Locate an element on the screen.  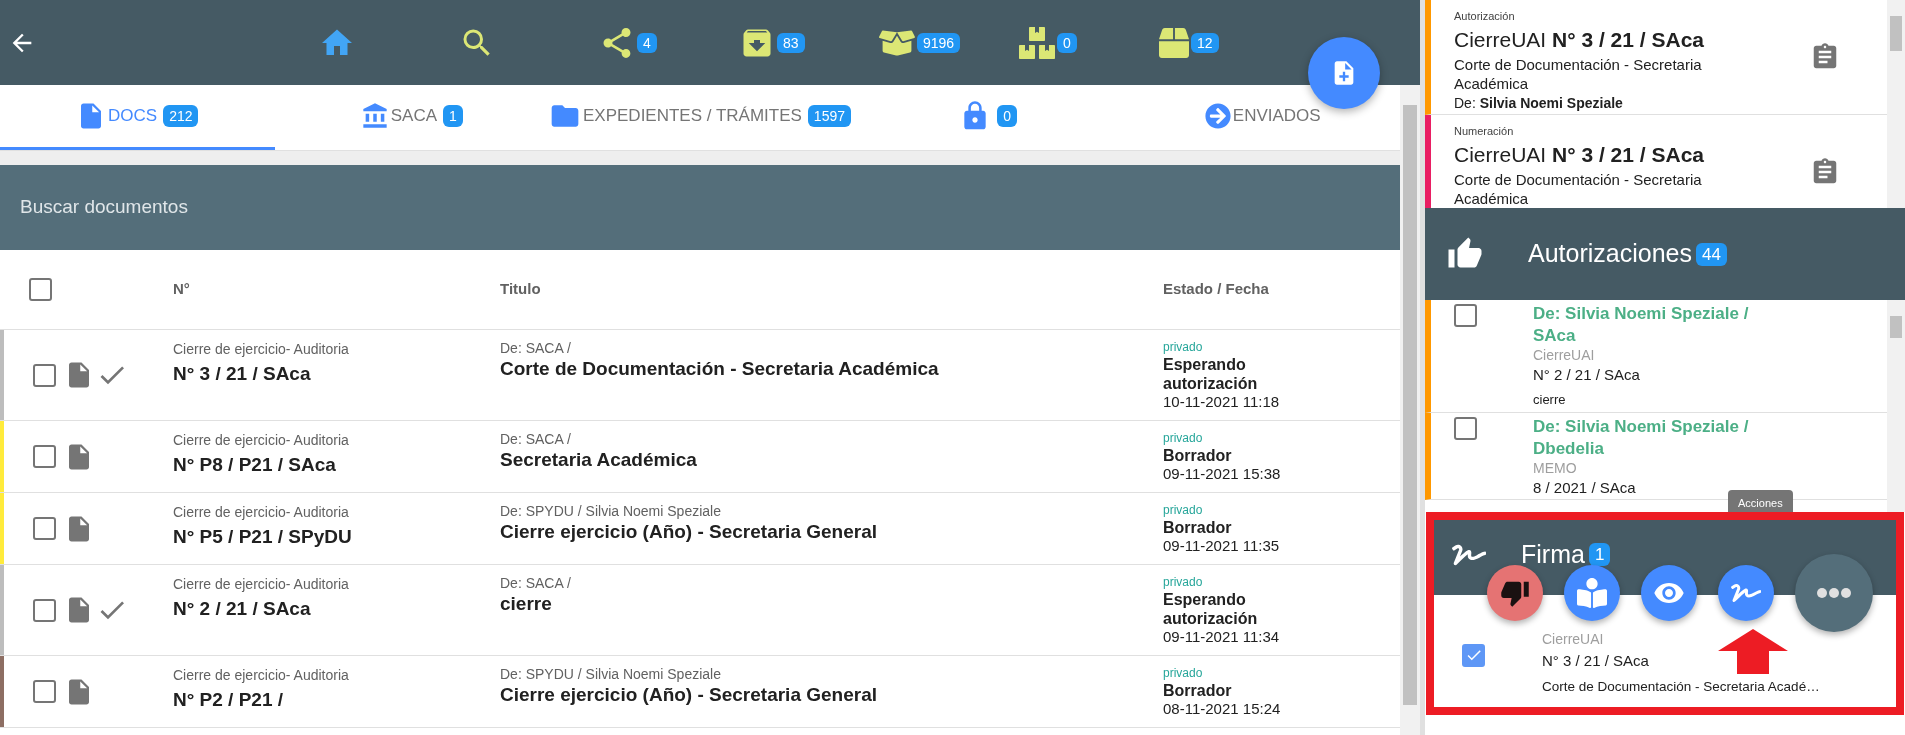
table-row: Cierre de ejercicio- Auditoria N° P2 / P21 / De: SPYDU / Silvia Noemi Speziale Cierre ejercicio (Año) - Secretaria General privado Borrador 08-11-2021 15:24 is located at coordinates (700, 692).